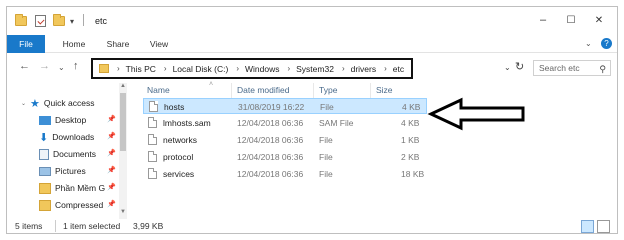  Describe the element at coordinates (123, 86) in the screenshot. I see `scroll-up-icon: ▲` at that location.